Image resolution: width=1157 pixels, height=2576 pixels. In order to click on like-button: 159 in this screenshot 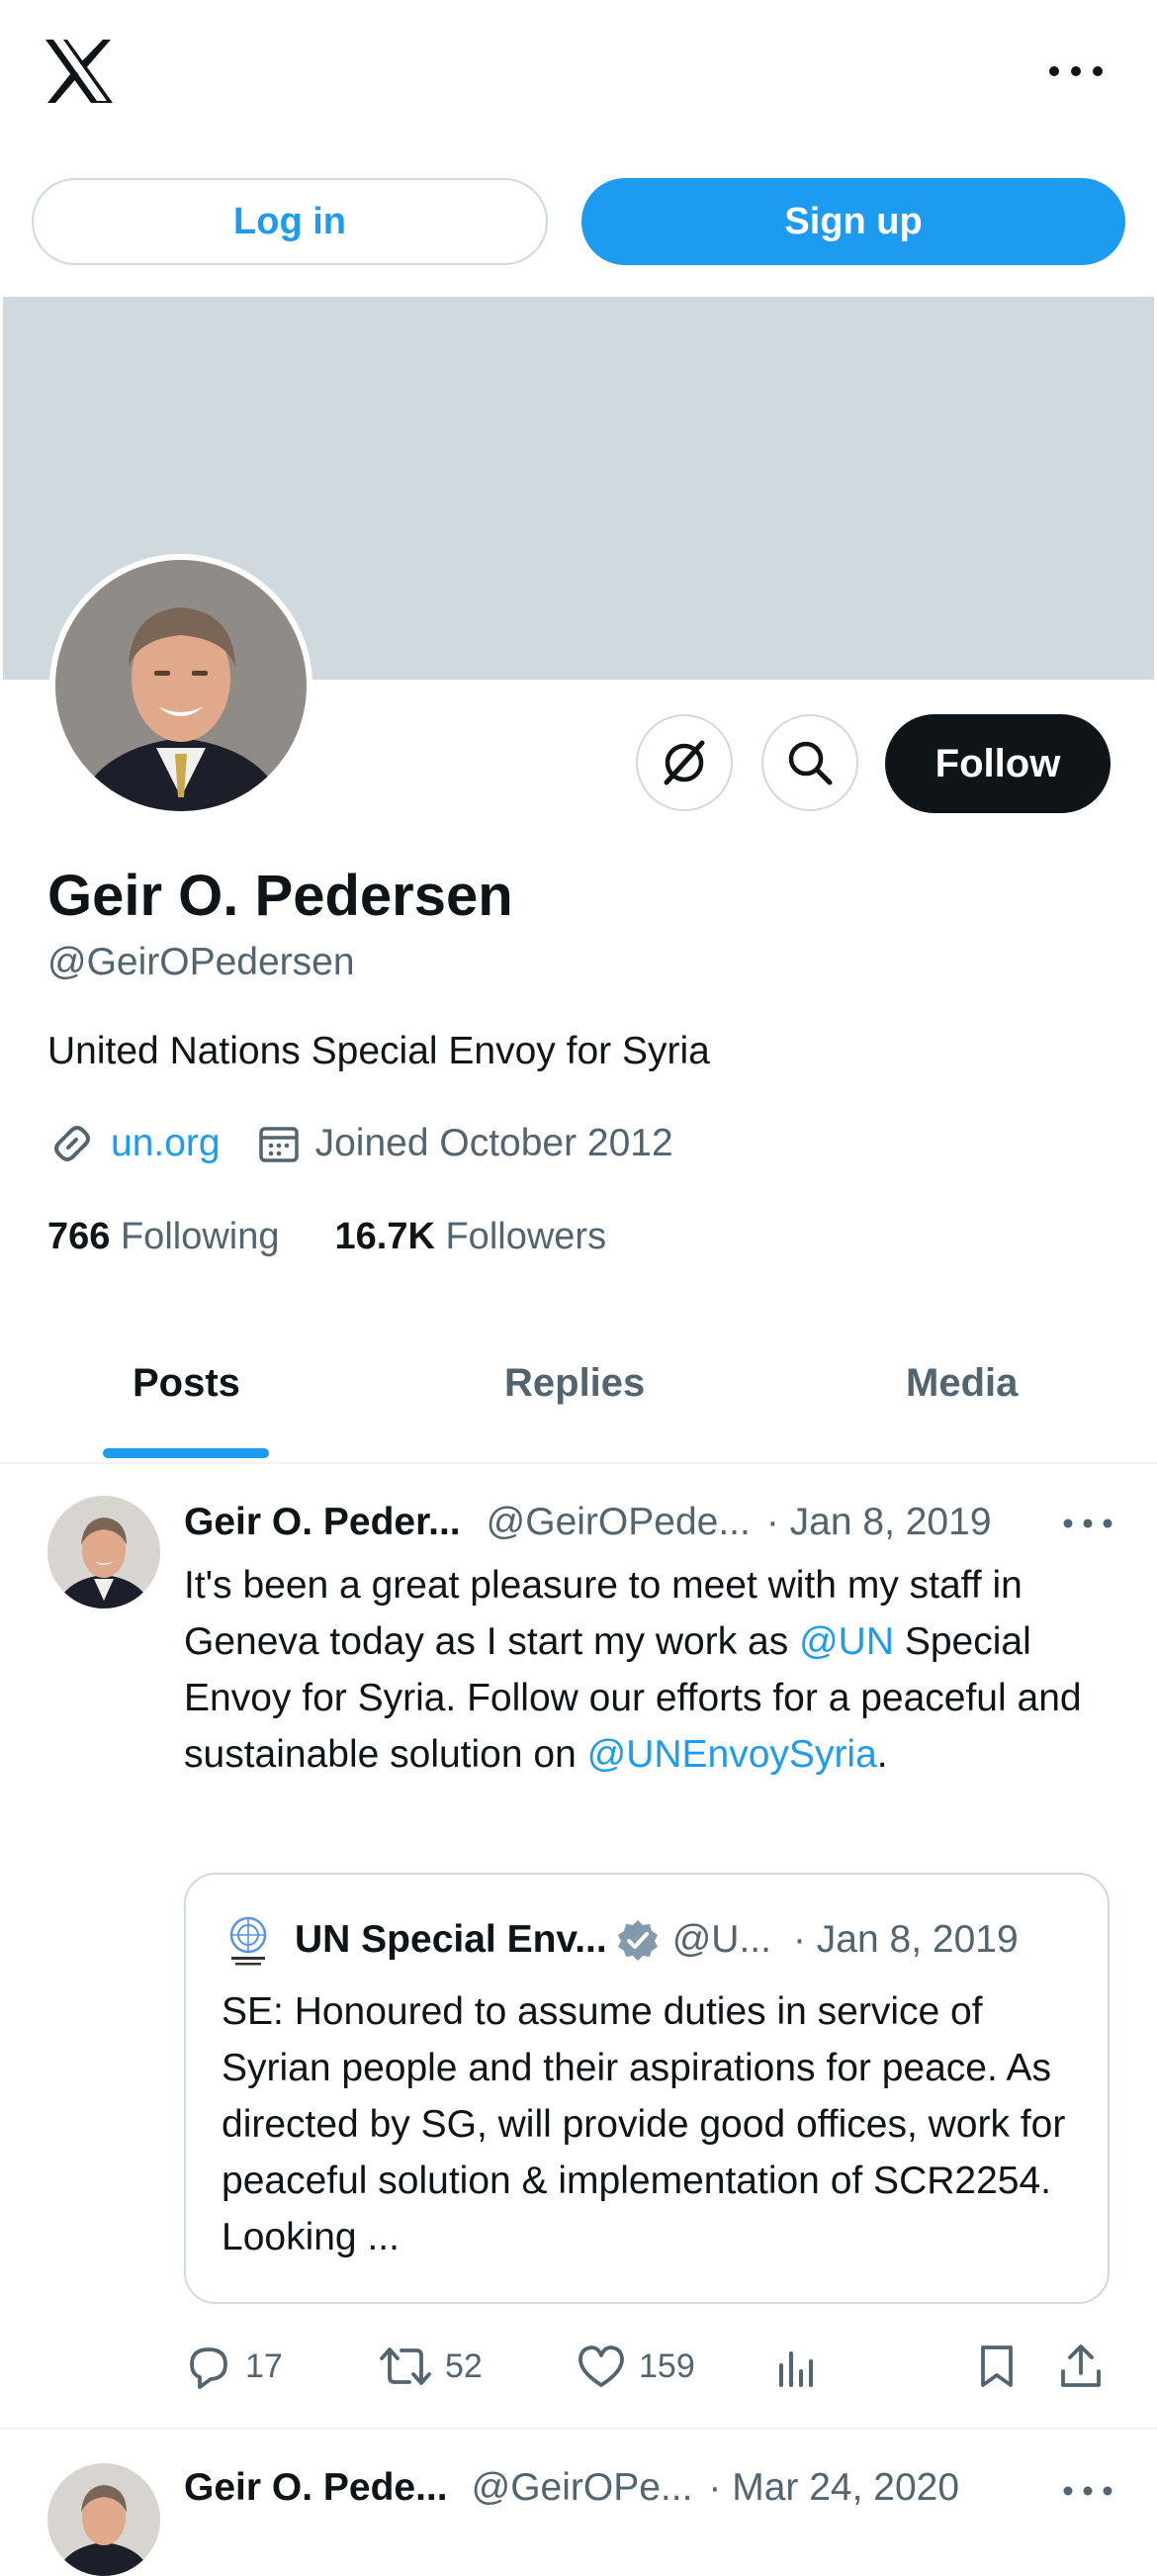, I will do `click(635, 2366)`.